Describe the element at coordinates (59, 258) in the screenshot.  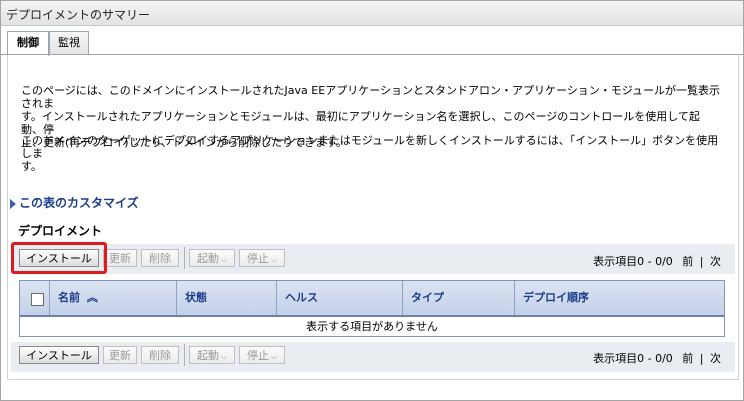
I see `install-button-highlight` at that location.